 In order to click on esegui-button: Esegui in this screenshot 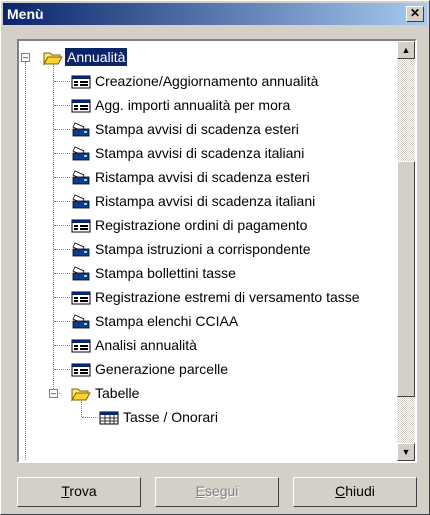, I will do `click(217, 492)`.